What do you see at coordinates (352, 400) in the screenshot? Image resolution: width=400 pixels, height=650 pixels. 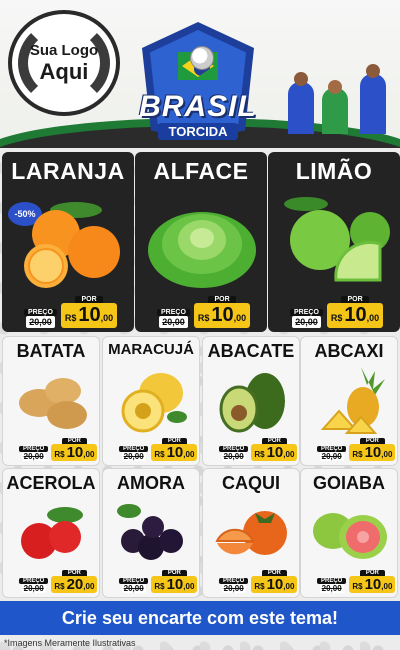 I see `pineapple-image` at bounding box center [352, 400].